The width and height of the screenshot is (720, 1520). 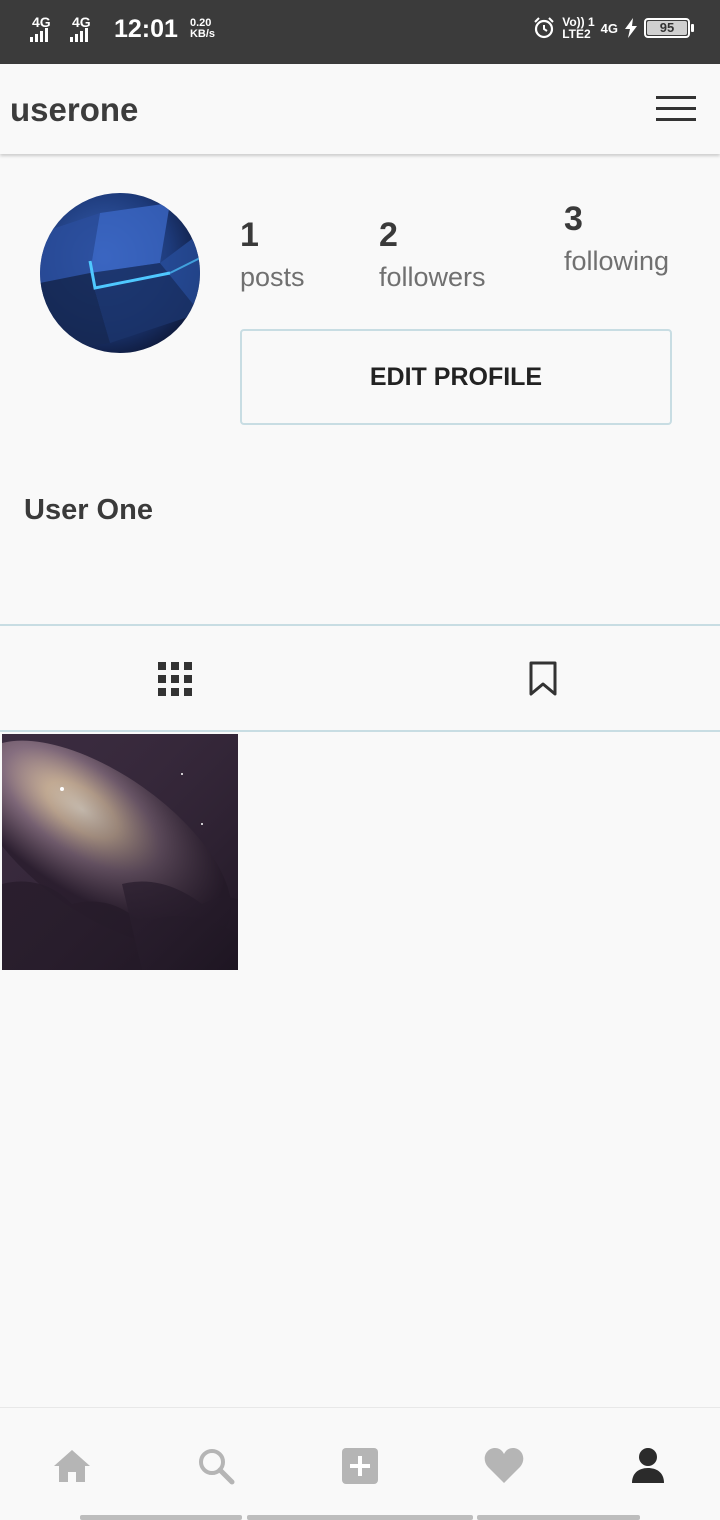 What do you see at coordinates (272, 277) in the screenshot?
I see `posts-label: posts` at bounding box center [272, 277].